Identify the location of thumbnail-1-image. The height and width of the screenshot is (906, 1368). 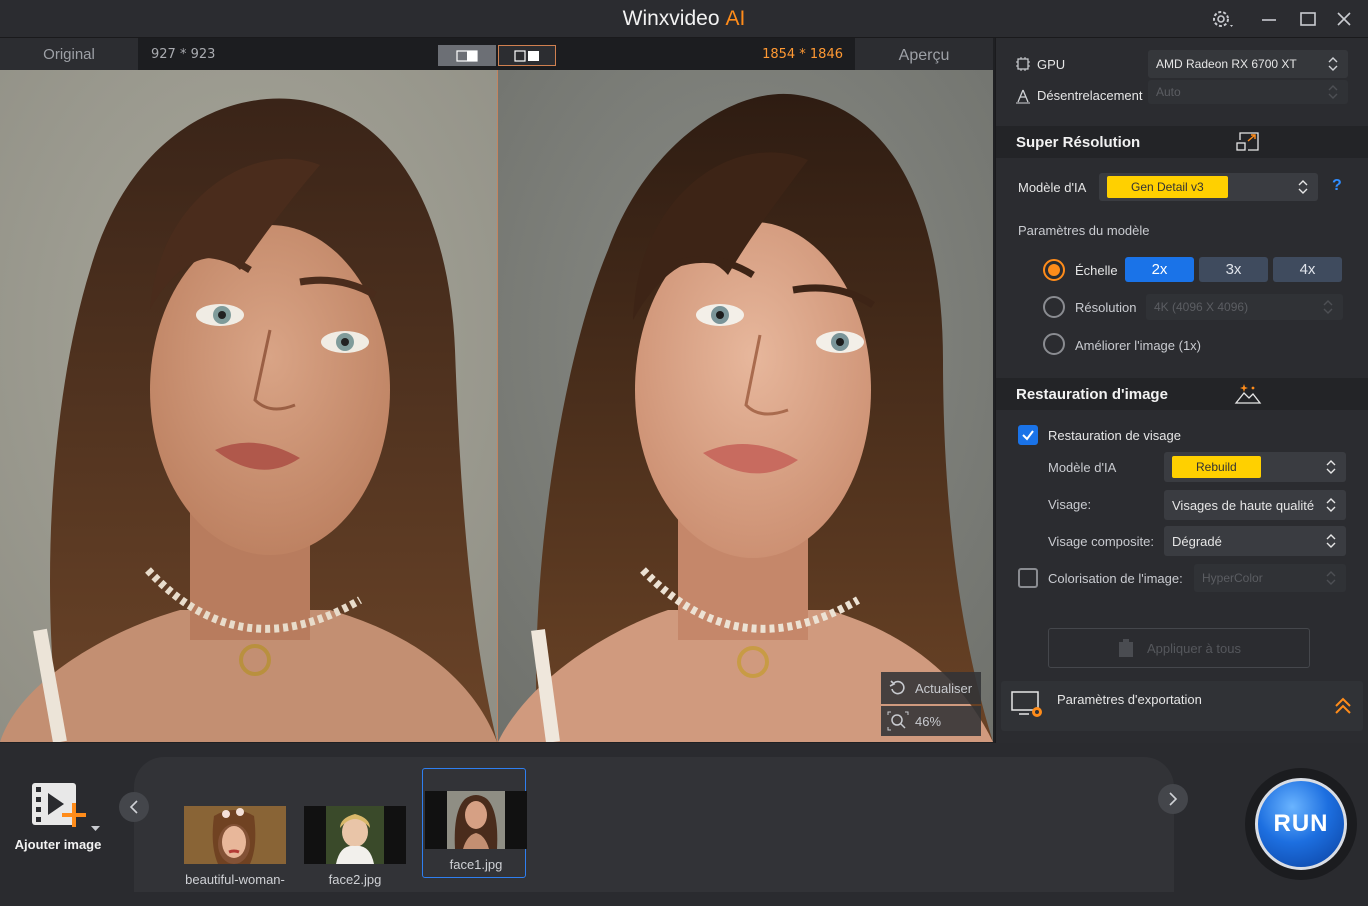
(235, 835).